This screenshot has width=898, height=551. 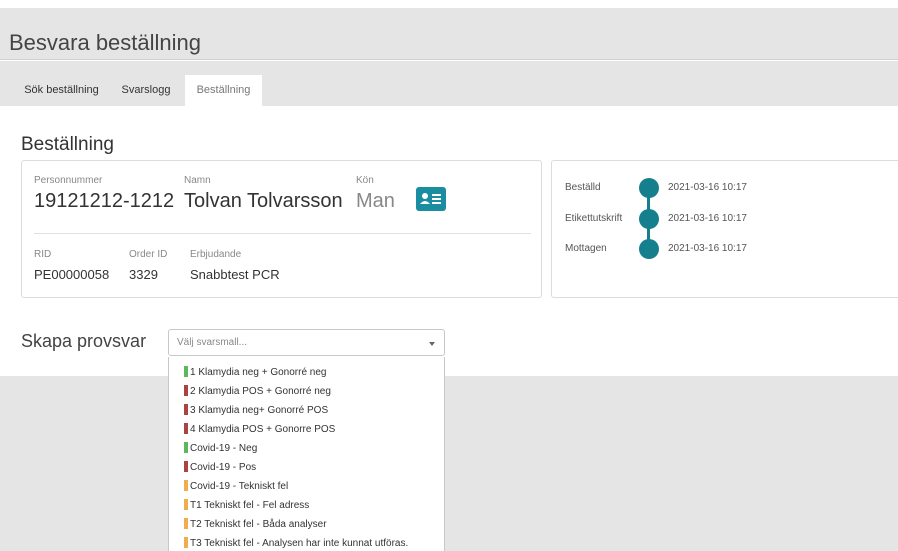 What do you see at coordinates (449, 83) in the screenshot?
I see `tab-bar: Sök beställning Svarslogg Beställning` at bounding box center [449, 83].